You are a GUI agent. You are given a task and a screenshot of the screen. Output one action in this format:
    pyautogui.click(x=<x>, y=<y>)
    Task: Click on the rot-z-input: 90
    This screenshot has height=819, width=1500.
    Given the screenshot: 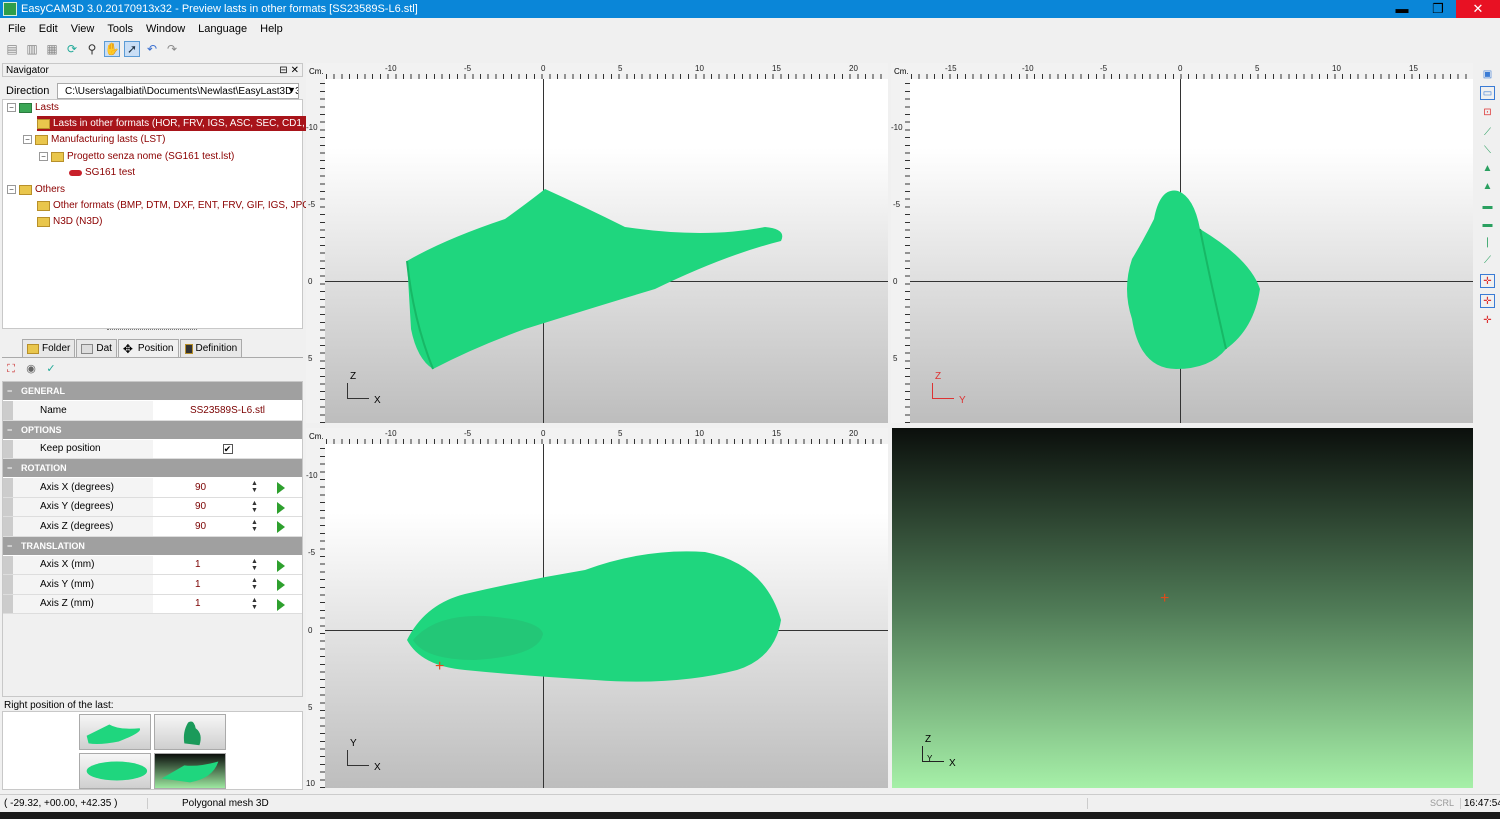 What is the action you would take?
    pyautogui.click(x=200, y=526)
    